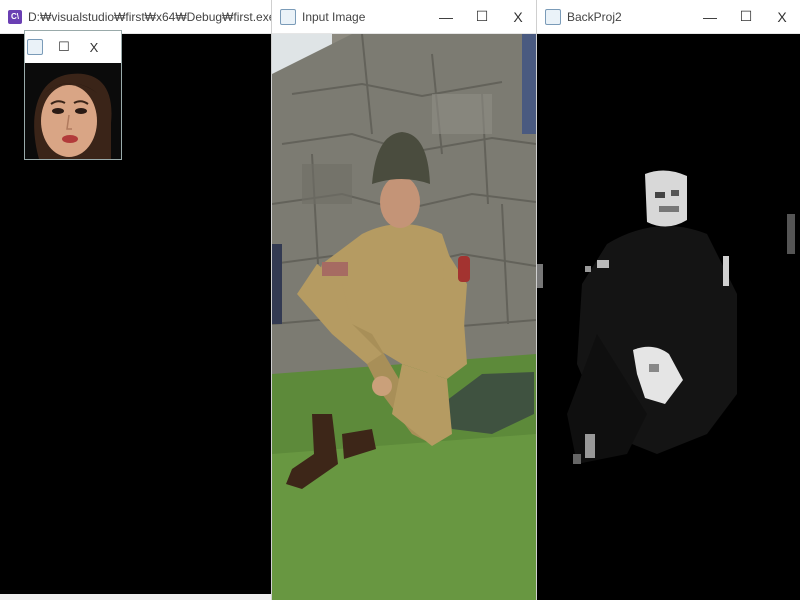 Image resolution: width=800 pixels, height=600 pixels. What do you see at coordinates (668, 17) in the screenshot?
I see `backproj-titlebar: BackProj2 — ☐ X` at bounding box center [668, 17].